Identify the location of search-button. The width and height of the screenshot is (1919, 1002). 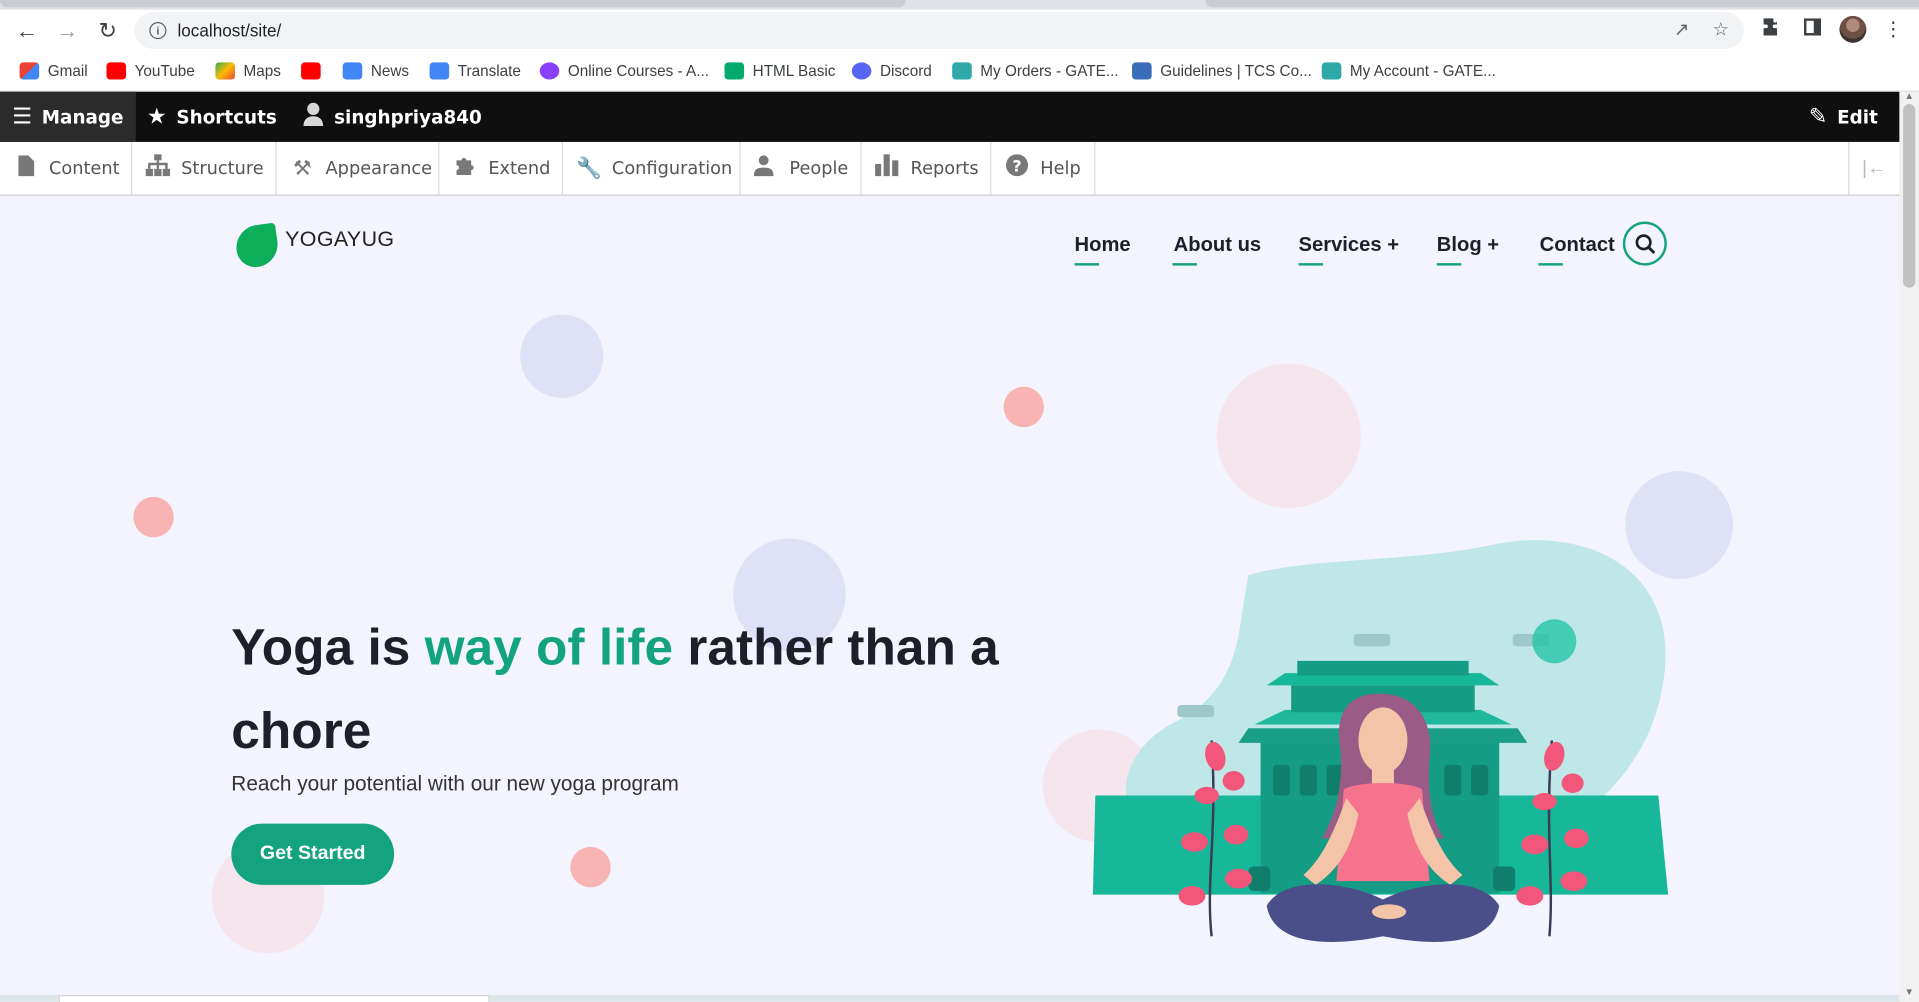
(1644, 243).